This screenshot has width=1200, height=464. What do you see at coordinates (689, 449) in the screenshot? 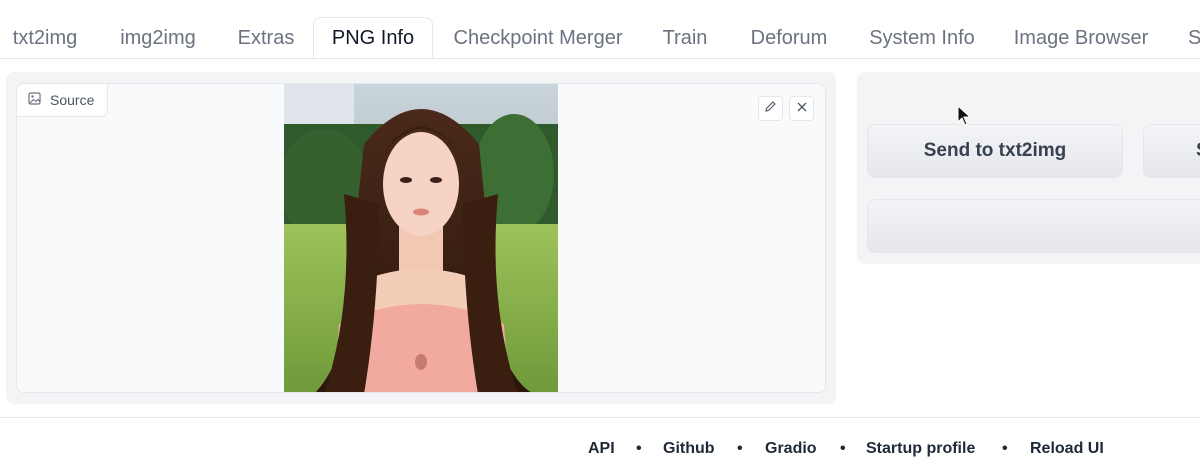
I see `footer-link-github: Github` at bounding box center [689, 449].